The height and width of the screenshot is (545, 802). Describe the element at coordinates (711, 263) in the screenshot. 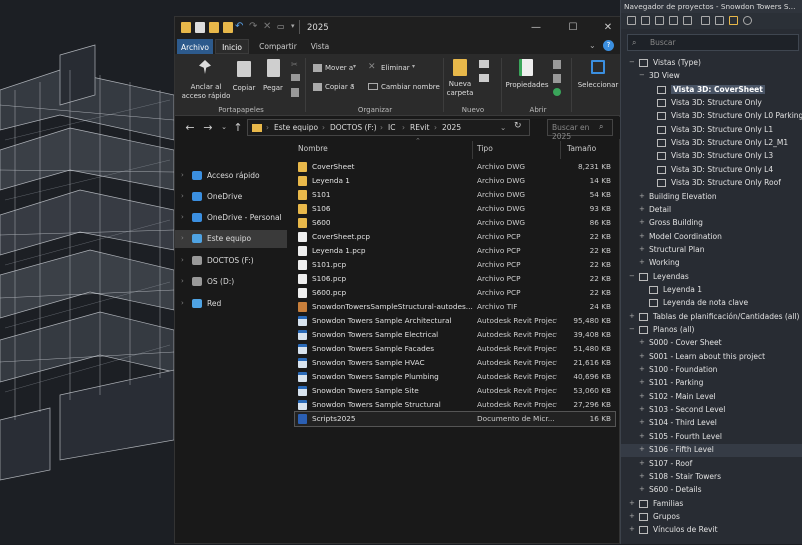

I see `tree-item: + Working` at that location.